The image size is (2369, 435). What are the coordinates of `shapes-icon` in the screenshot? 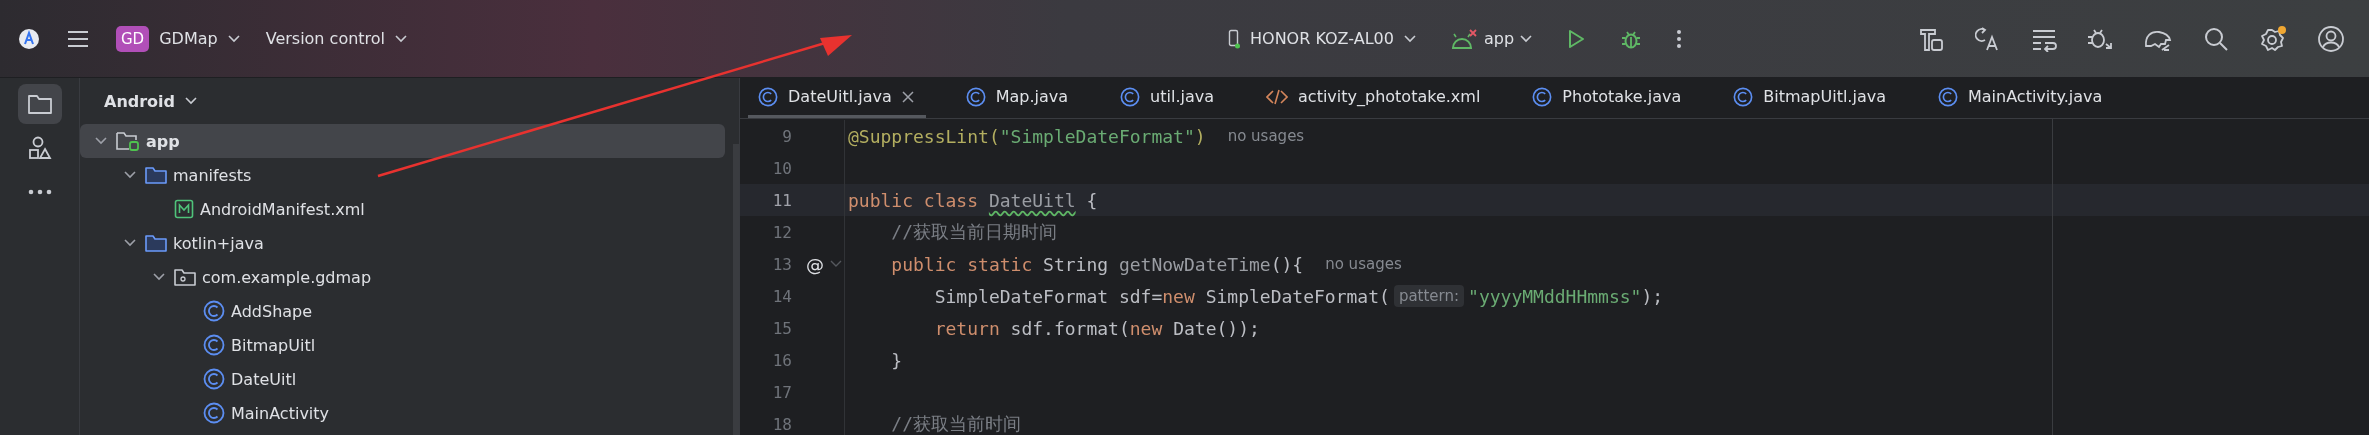 It's located at (39, 148).